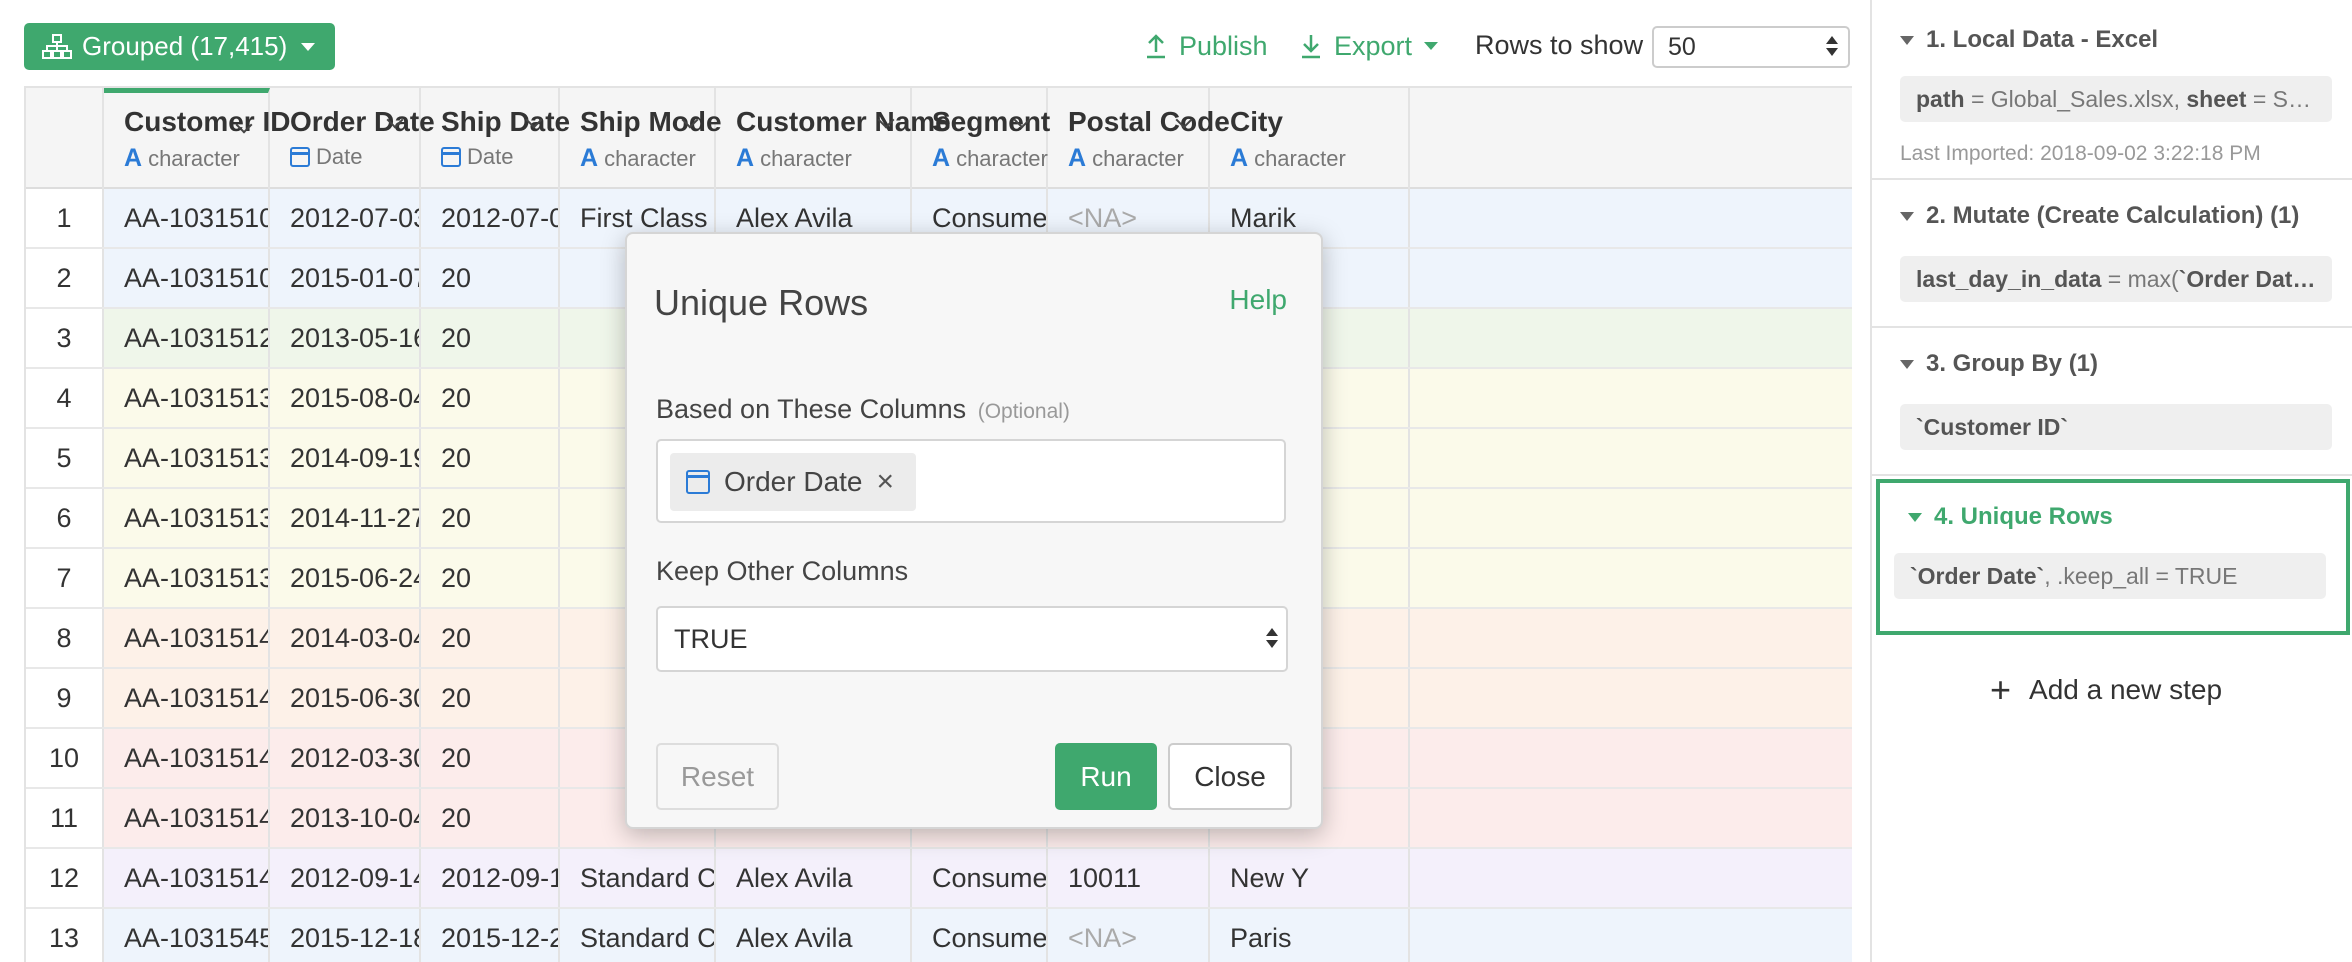 The width and height of the screenshot is (2352, 962). I want to click on rows-to-show-label: Rows to show, so click(1559, 45).